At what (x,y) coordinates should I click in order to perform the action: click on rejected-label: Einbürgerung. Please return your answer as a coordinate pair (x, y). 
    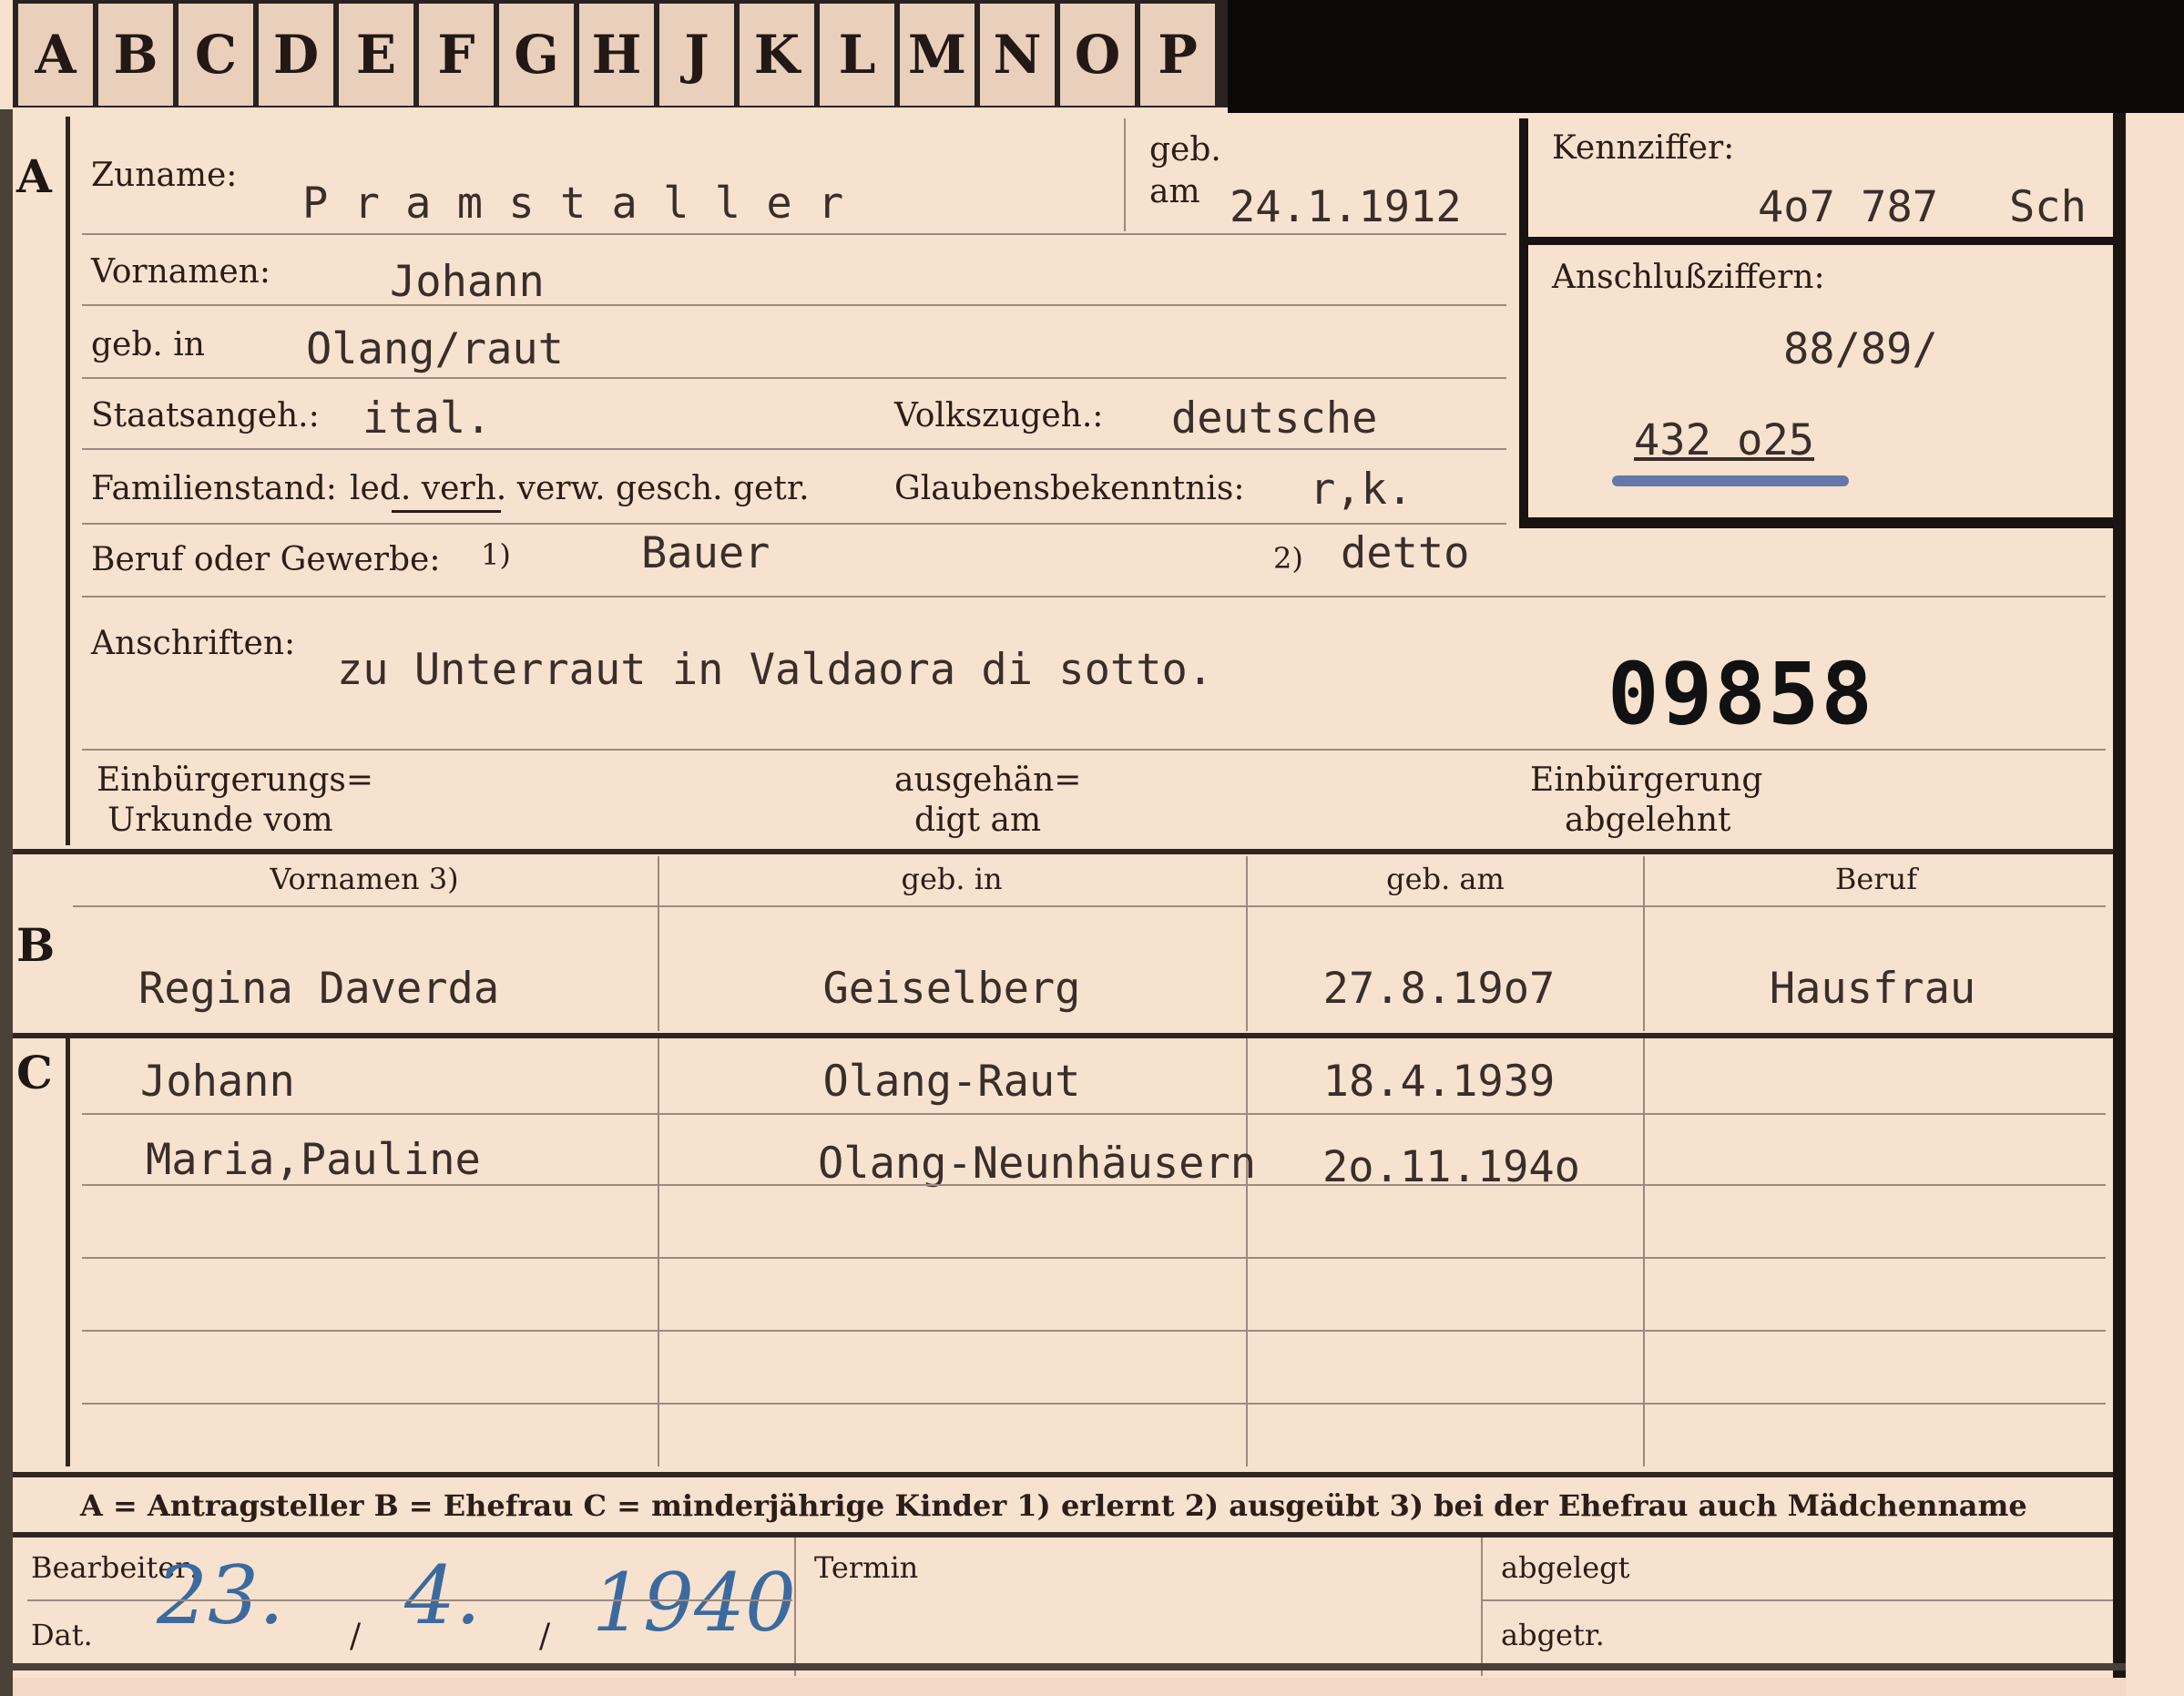
    Looking at the image, I should click on (1647, 780).